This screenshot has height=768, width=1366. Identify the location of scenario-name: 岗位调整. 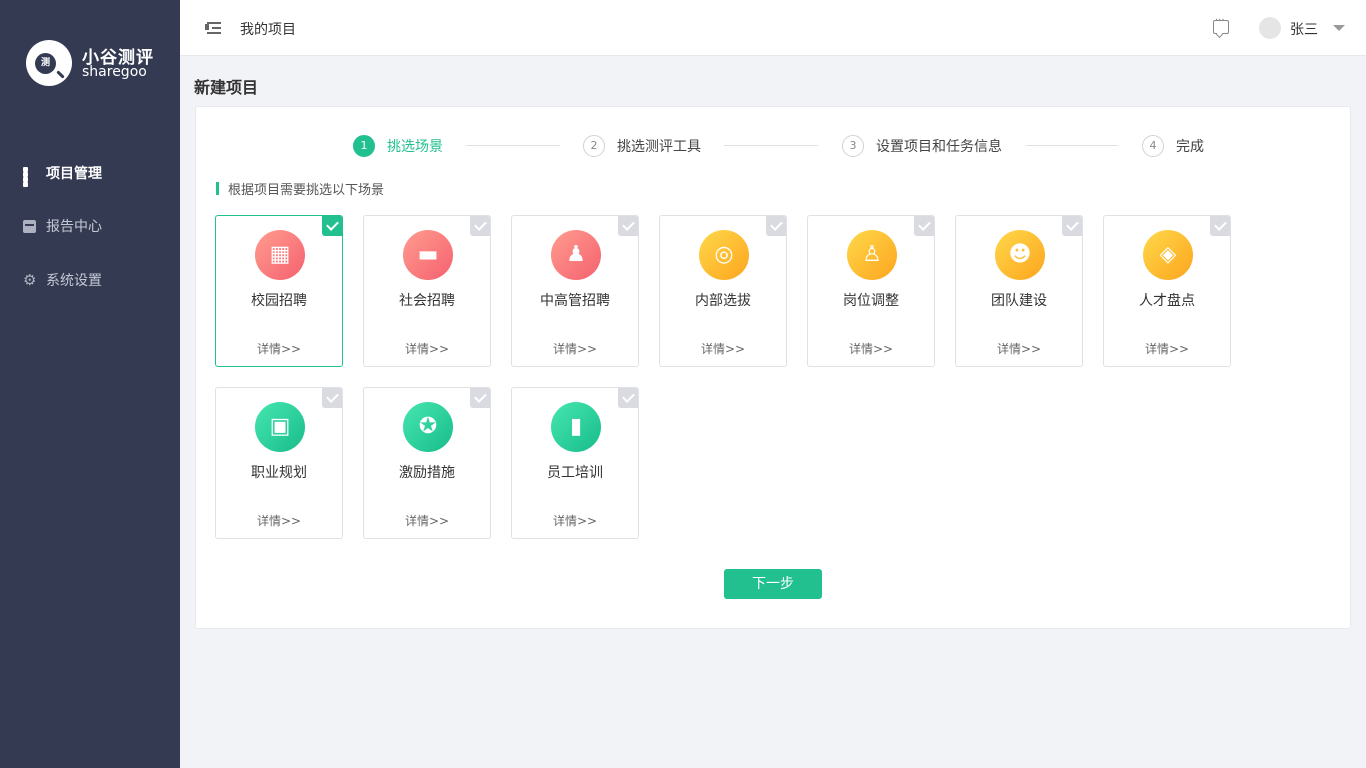
(871, 301).